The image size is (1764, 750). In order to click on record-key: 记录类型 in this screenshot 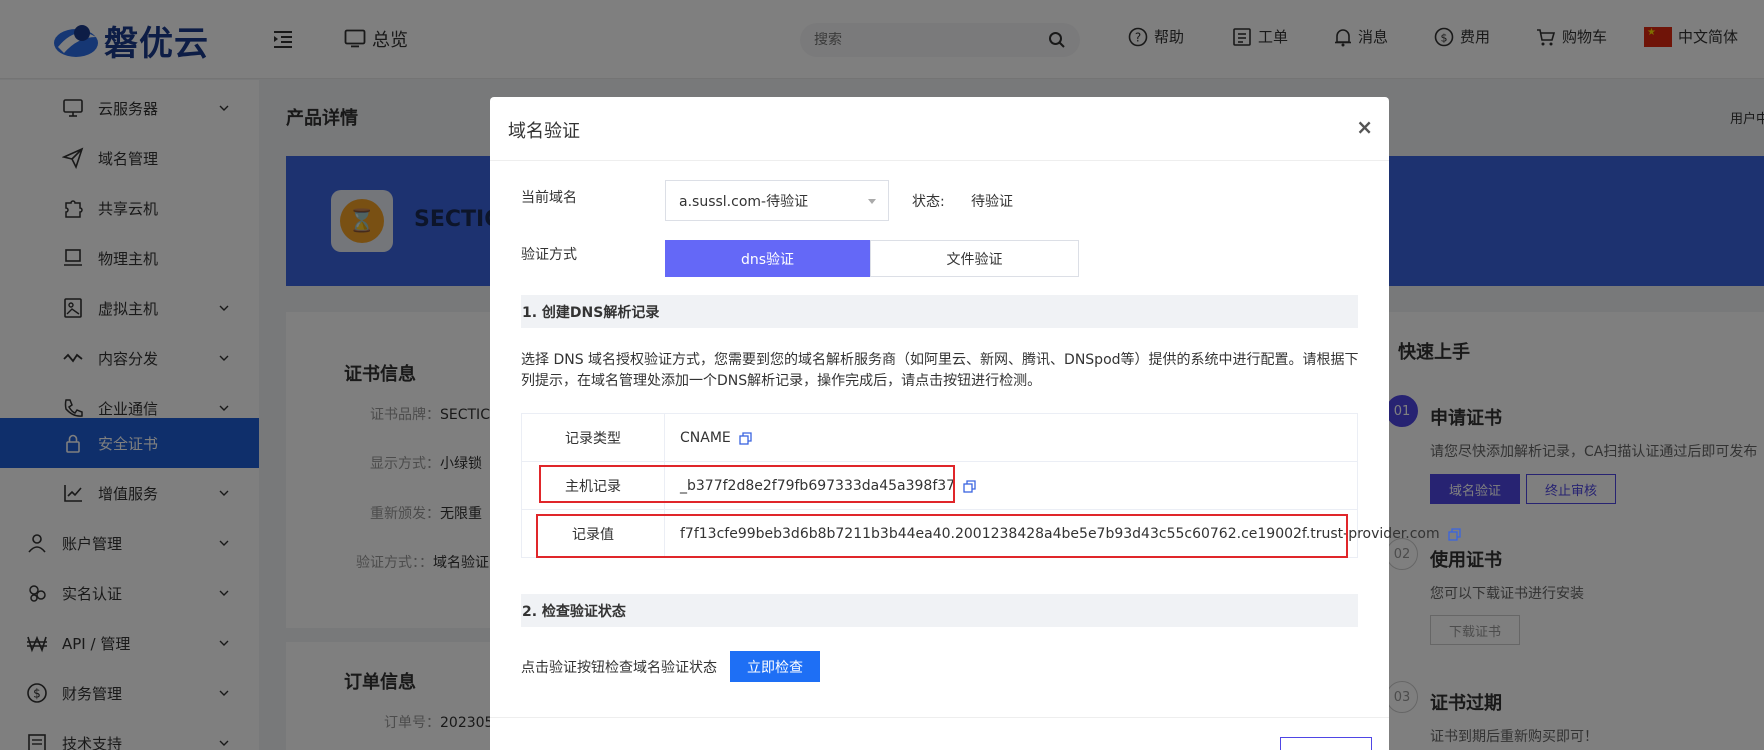, I will do `click(593, 438)`.